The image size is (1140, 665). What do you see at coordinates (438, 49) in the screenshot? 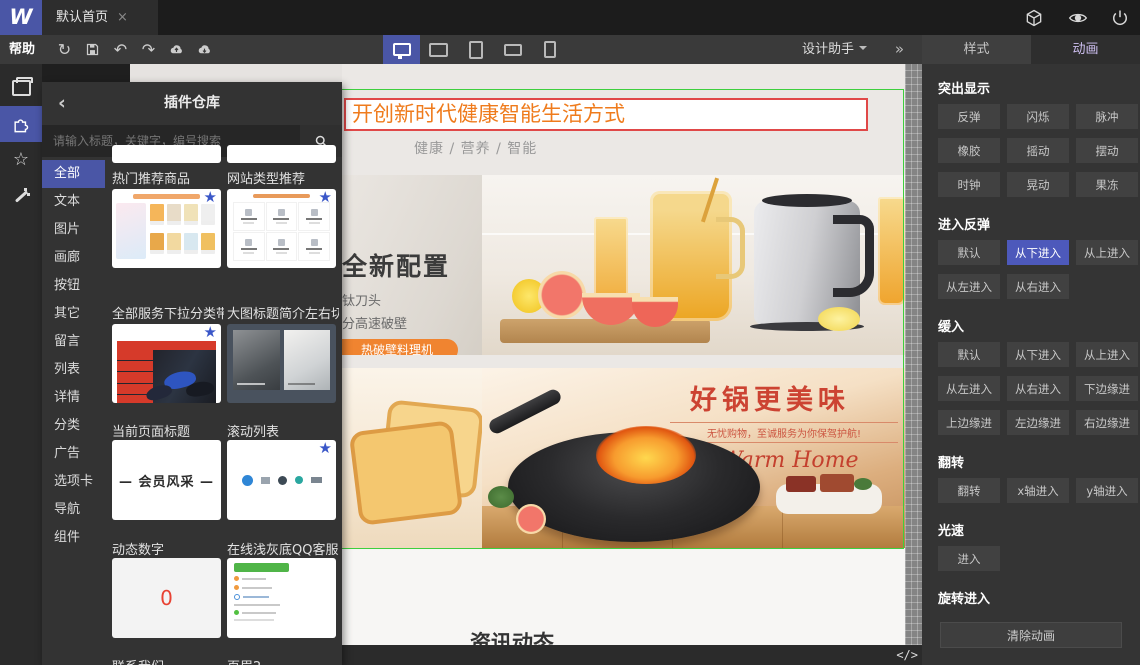
I see `device-tablet-landscape-button` at bounding box center [438, 49].